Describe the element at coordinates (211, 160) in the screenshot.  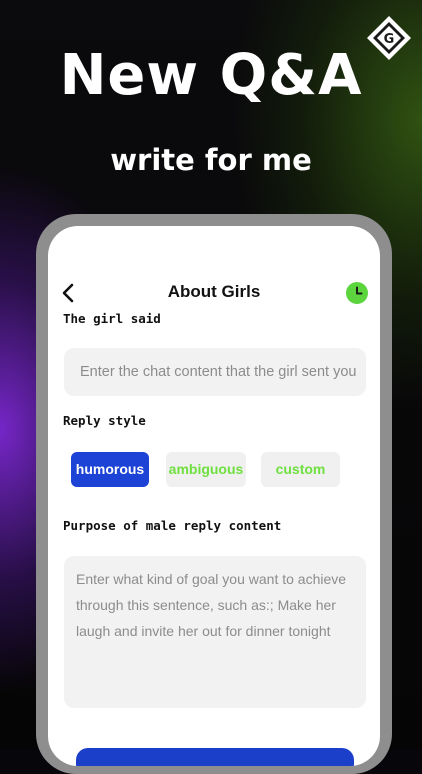
I see `promo-subtitle: write for me` at that location.